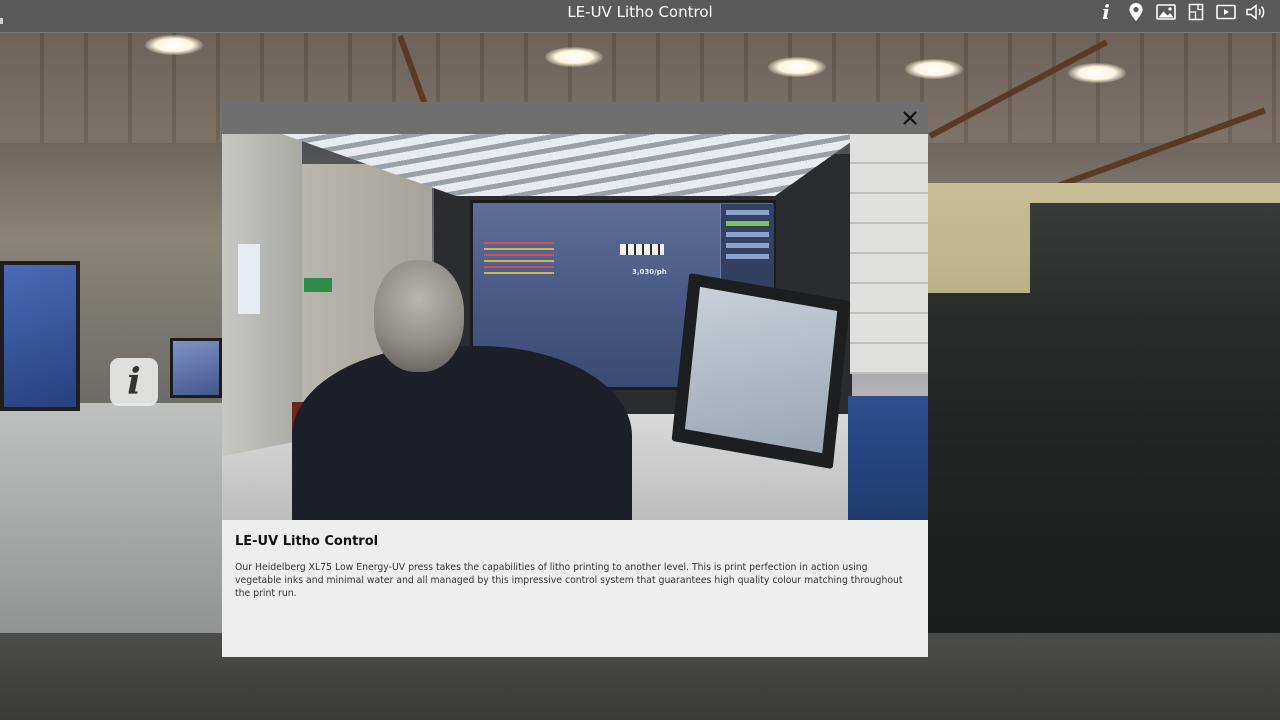 Image resolution: width=1280 pixels, height=720 pixels. What do you see at coordinates (318, 285) in the screenshot?
I see `photo-exit-sign` at bounding box center [318, 285].